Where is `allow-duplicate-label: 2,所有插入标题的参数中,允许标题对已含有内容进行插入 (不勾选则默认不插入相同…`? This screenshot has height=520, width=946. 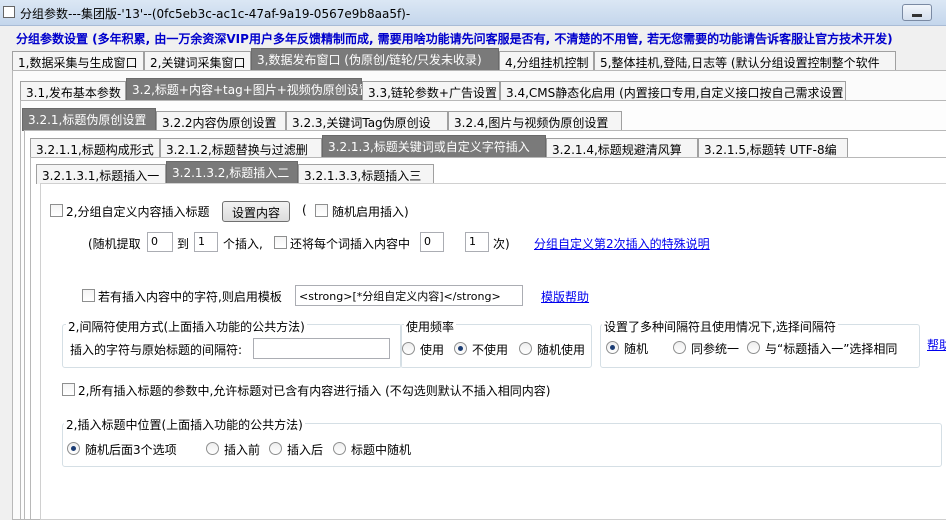
allow-duplicate-label: 2,所有插入标题的参数中,允许标题对已含有内容进行插入 (不勾选则默认不插入相同… is located at coordinates (314, 391).